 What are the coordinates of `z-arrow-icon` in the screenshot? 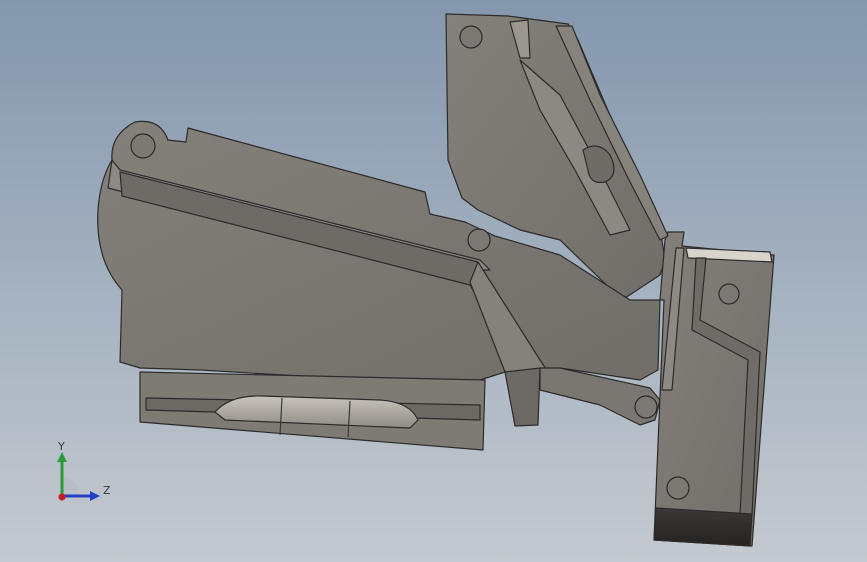 It's located at (95, 496).